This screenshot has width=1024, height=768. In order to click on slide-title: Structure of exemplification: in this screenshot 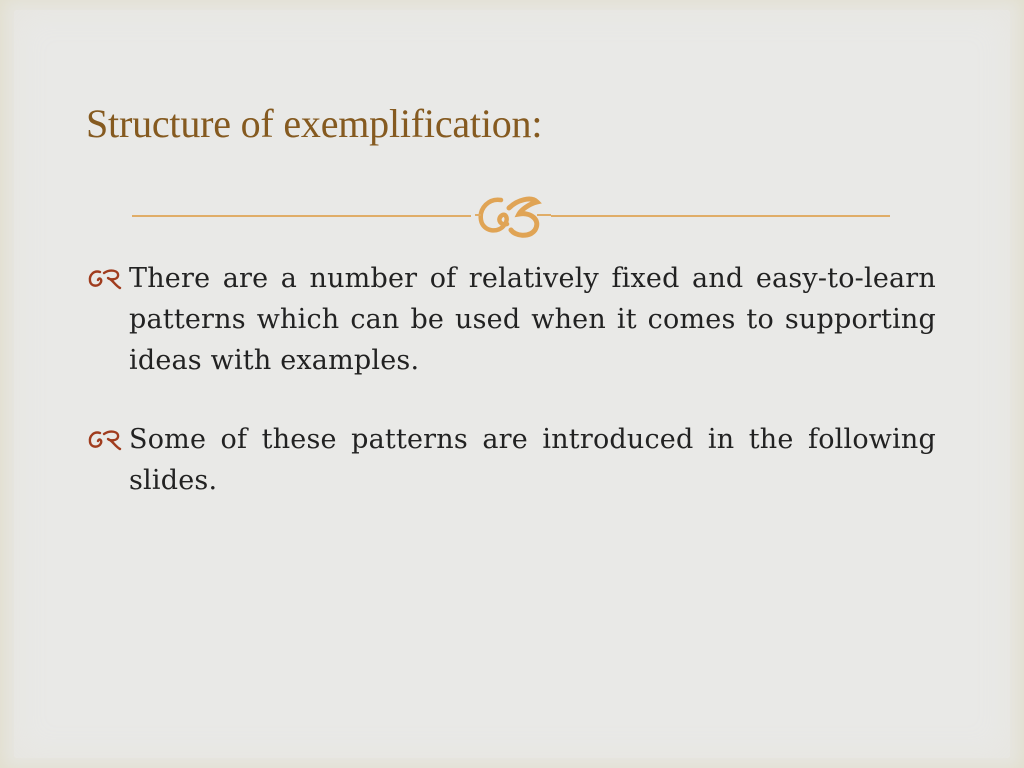, I will do `click(314, 123)`.